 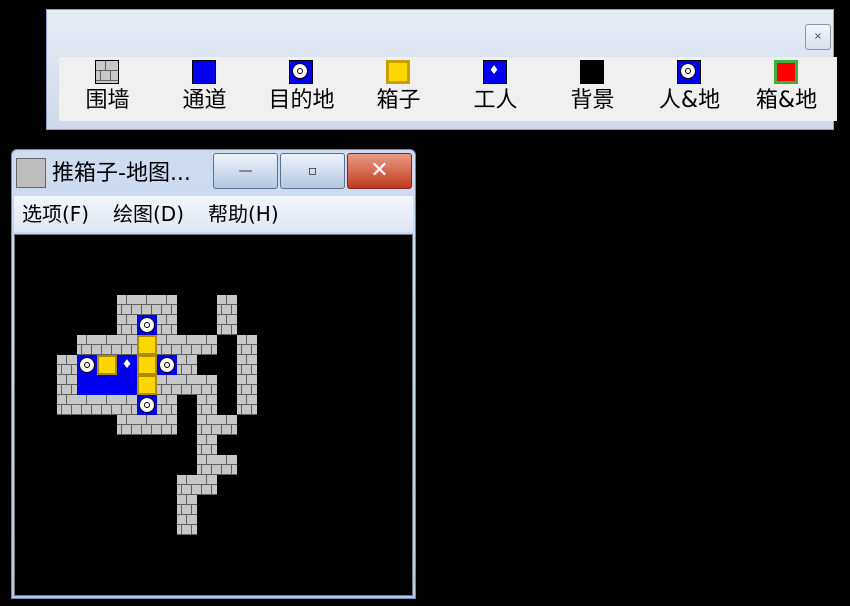 I want to click on menu-help: 帮助(H), so click(x=243, y=214).